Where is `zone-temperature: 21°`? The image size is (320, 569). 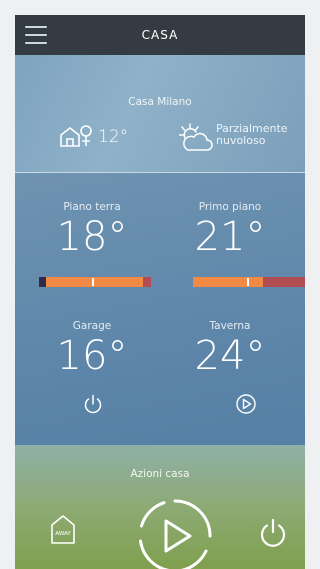
zone-temperature: 21° is located at coordinates (230, 237).